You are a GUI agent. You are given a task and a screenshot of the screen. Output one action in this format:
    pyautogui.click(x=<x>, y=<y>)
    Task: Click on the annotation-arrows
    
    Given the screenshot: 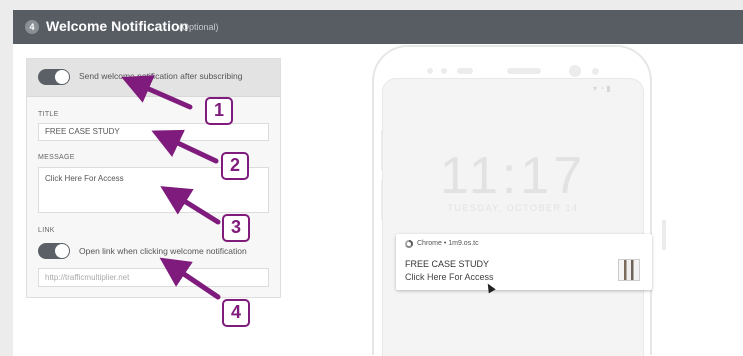 What is the action you would take?
    pyautogui.click(x=171, y=187)
    